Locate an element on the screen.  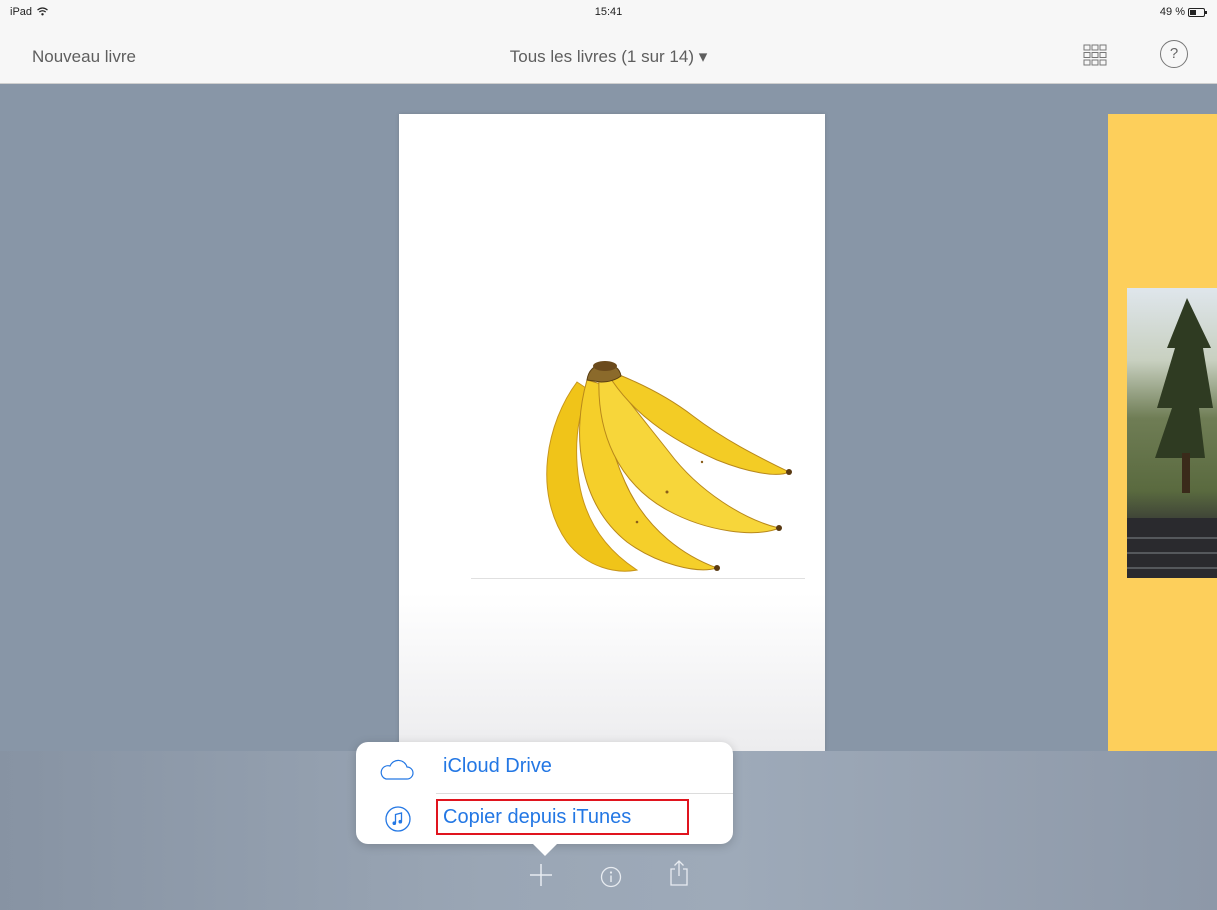
grid-icon is located at coordinates (1095, 55).